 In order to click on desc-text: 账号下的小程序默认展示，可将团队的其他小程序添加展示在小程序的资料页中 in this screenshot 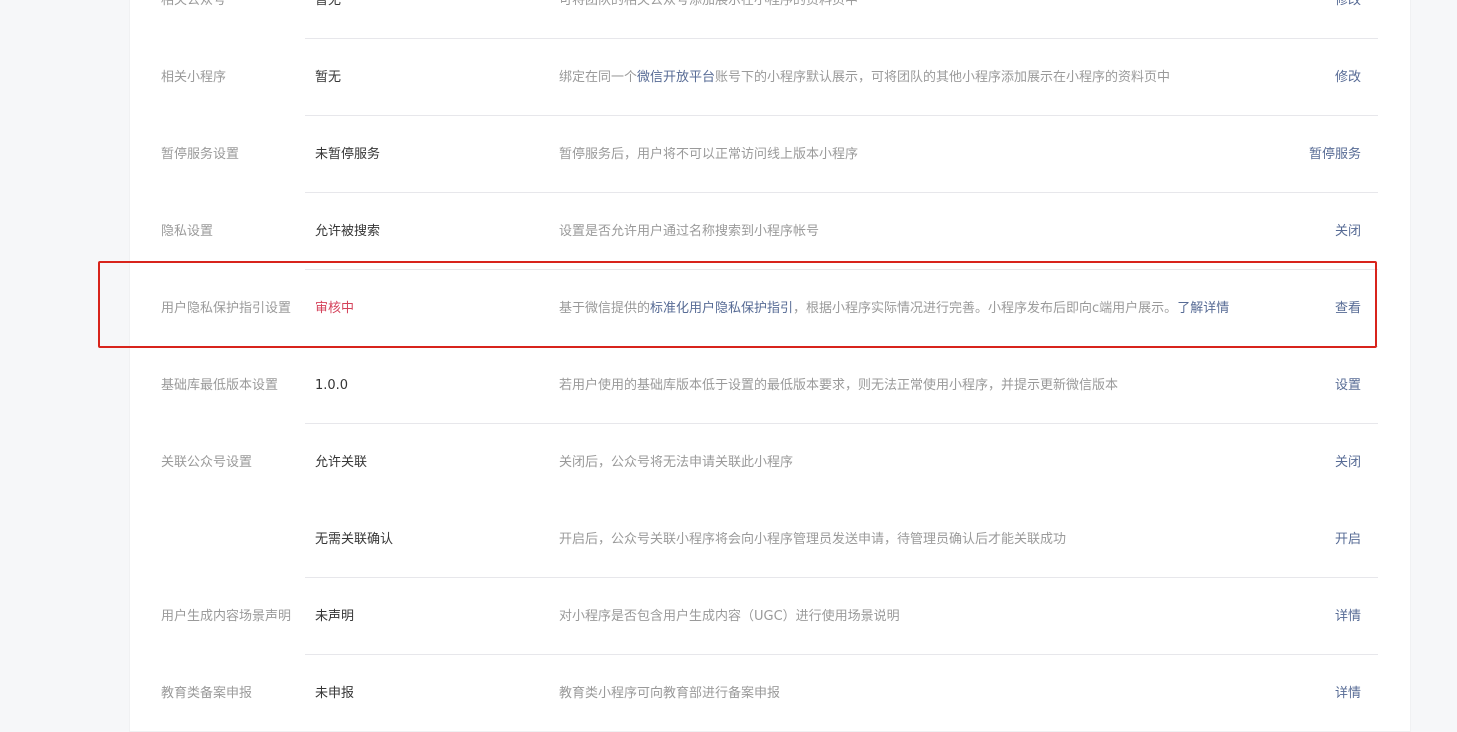, I will do `click(943, 77)`.